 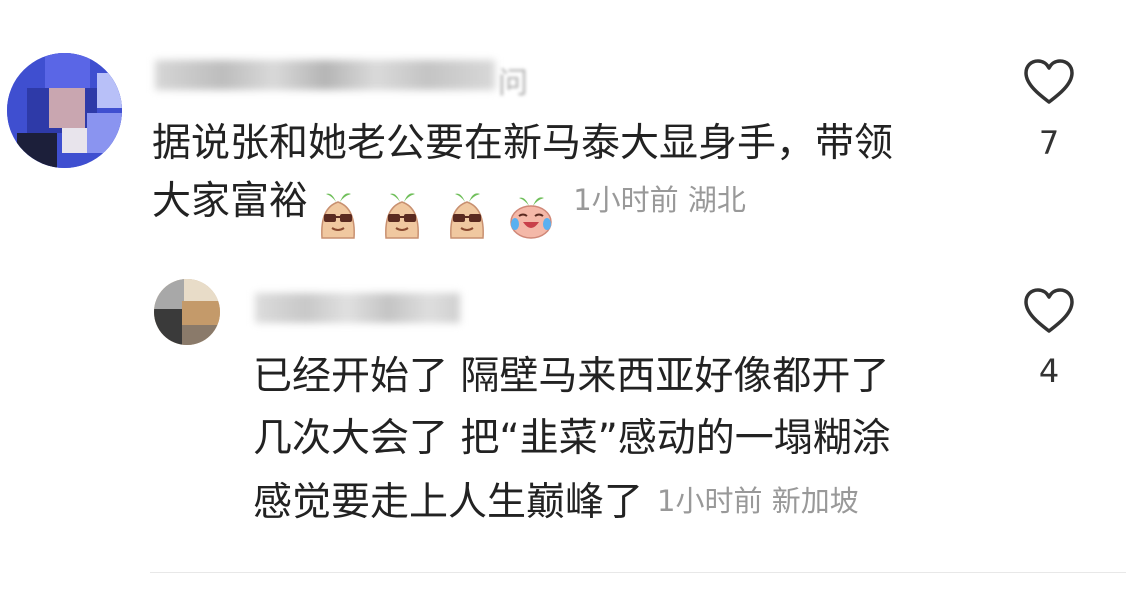 What do you see at coordinates (571, 376) in the screenshot?
I see `reply-line: 已经开始了 隔壁马来西亚好像都开了` at bounding box center [571, 376].